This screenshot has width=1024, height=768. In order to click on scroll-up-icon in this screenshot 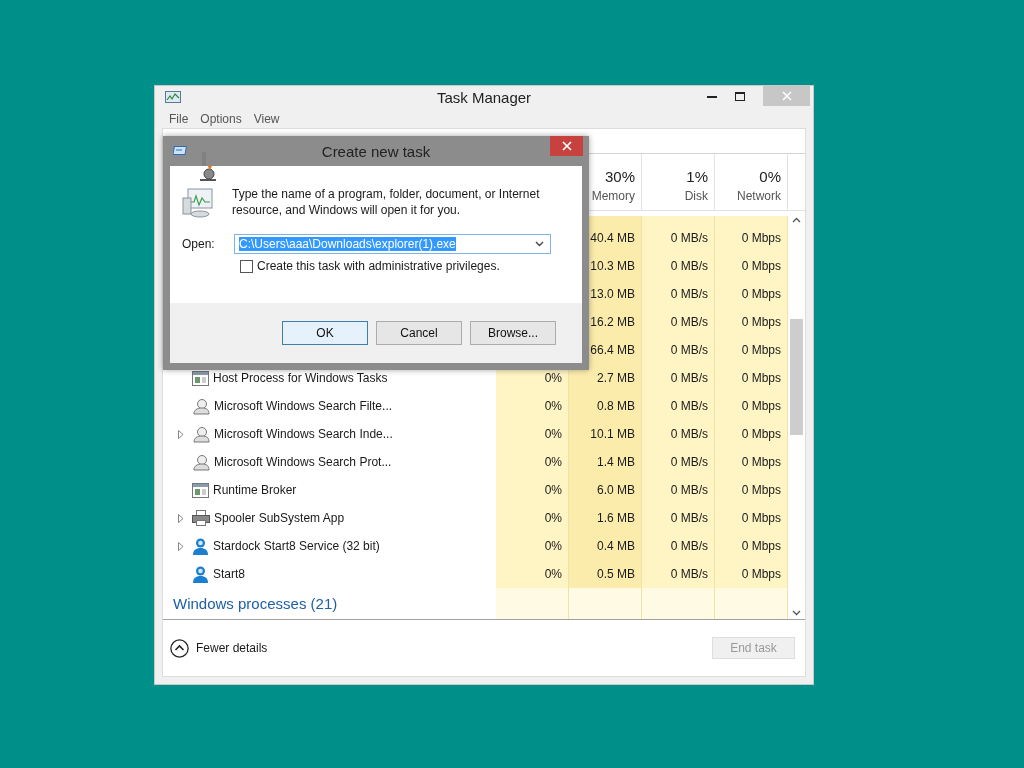, I will do `click(796, 220)`.